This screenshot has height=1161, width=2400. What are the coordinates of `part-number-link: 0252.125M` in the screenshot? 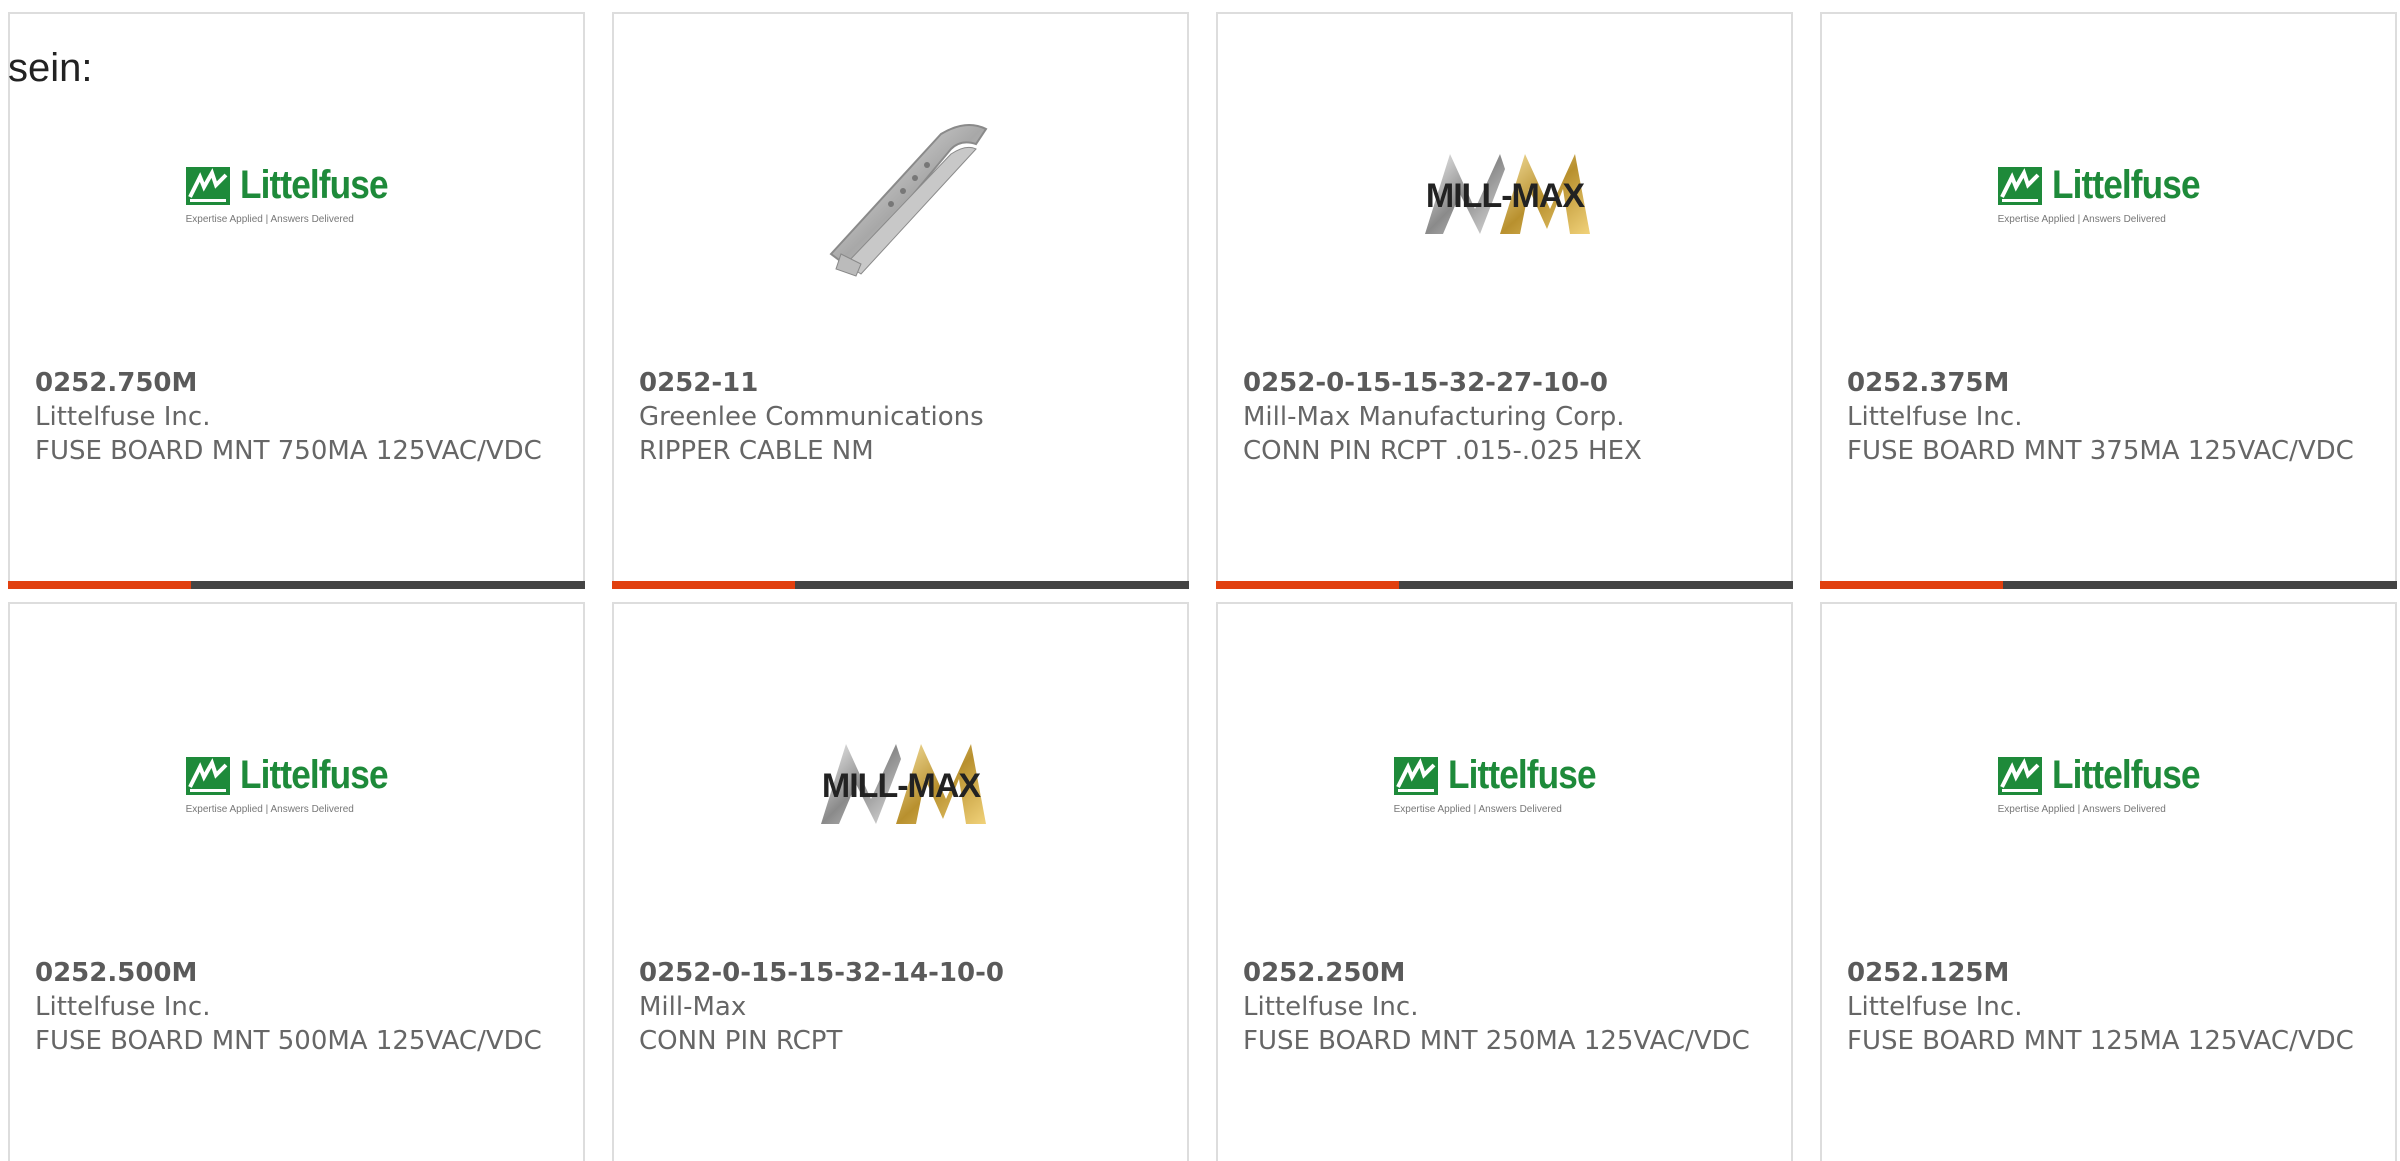 It's located at (2111, 973).